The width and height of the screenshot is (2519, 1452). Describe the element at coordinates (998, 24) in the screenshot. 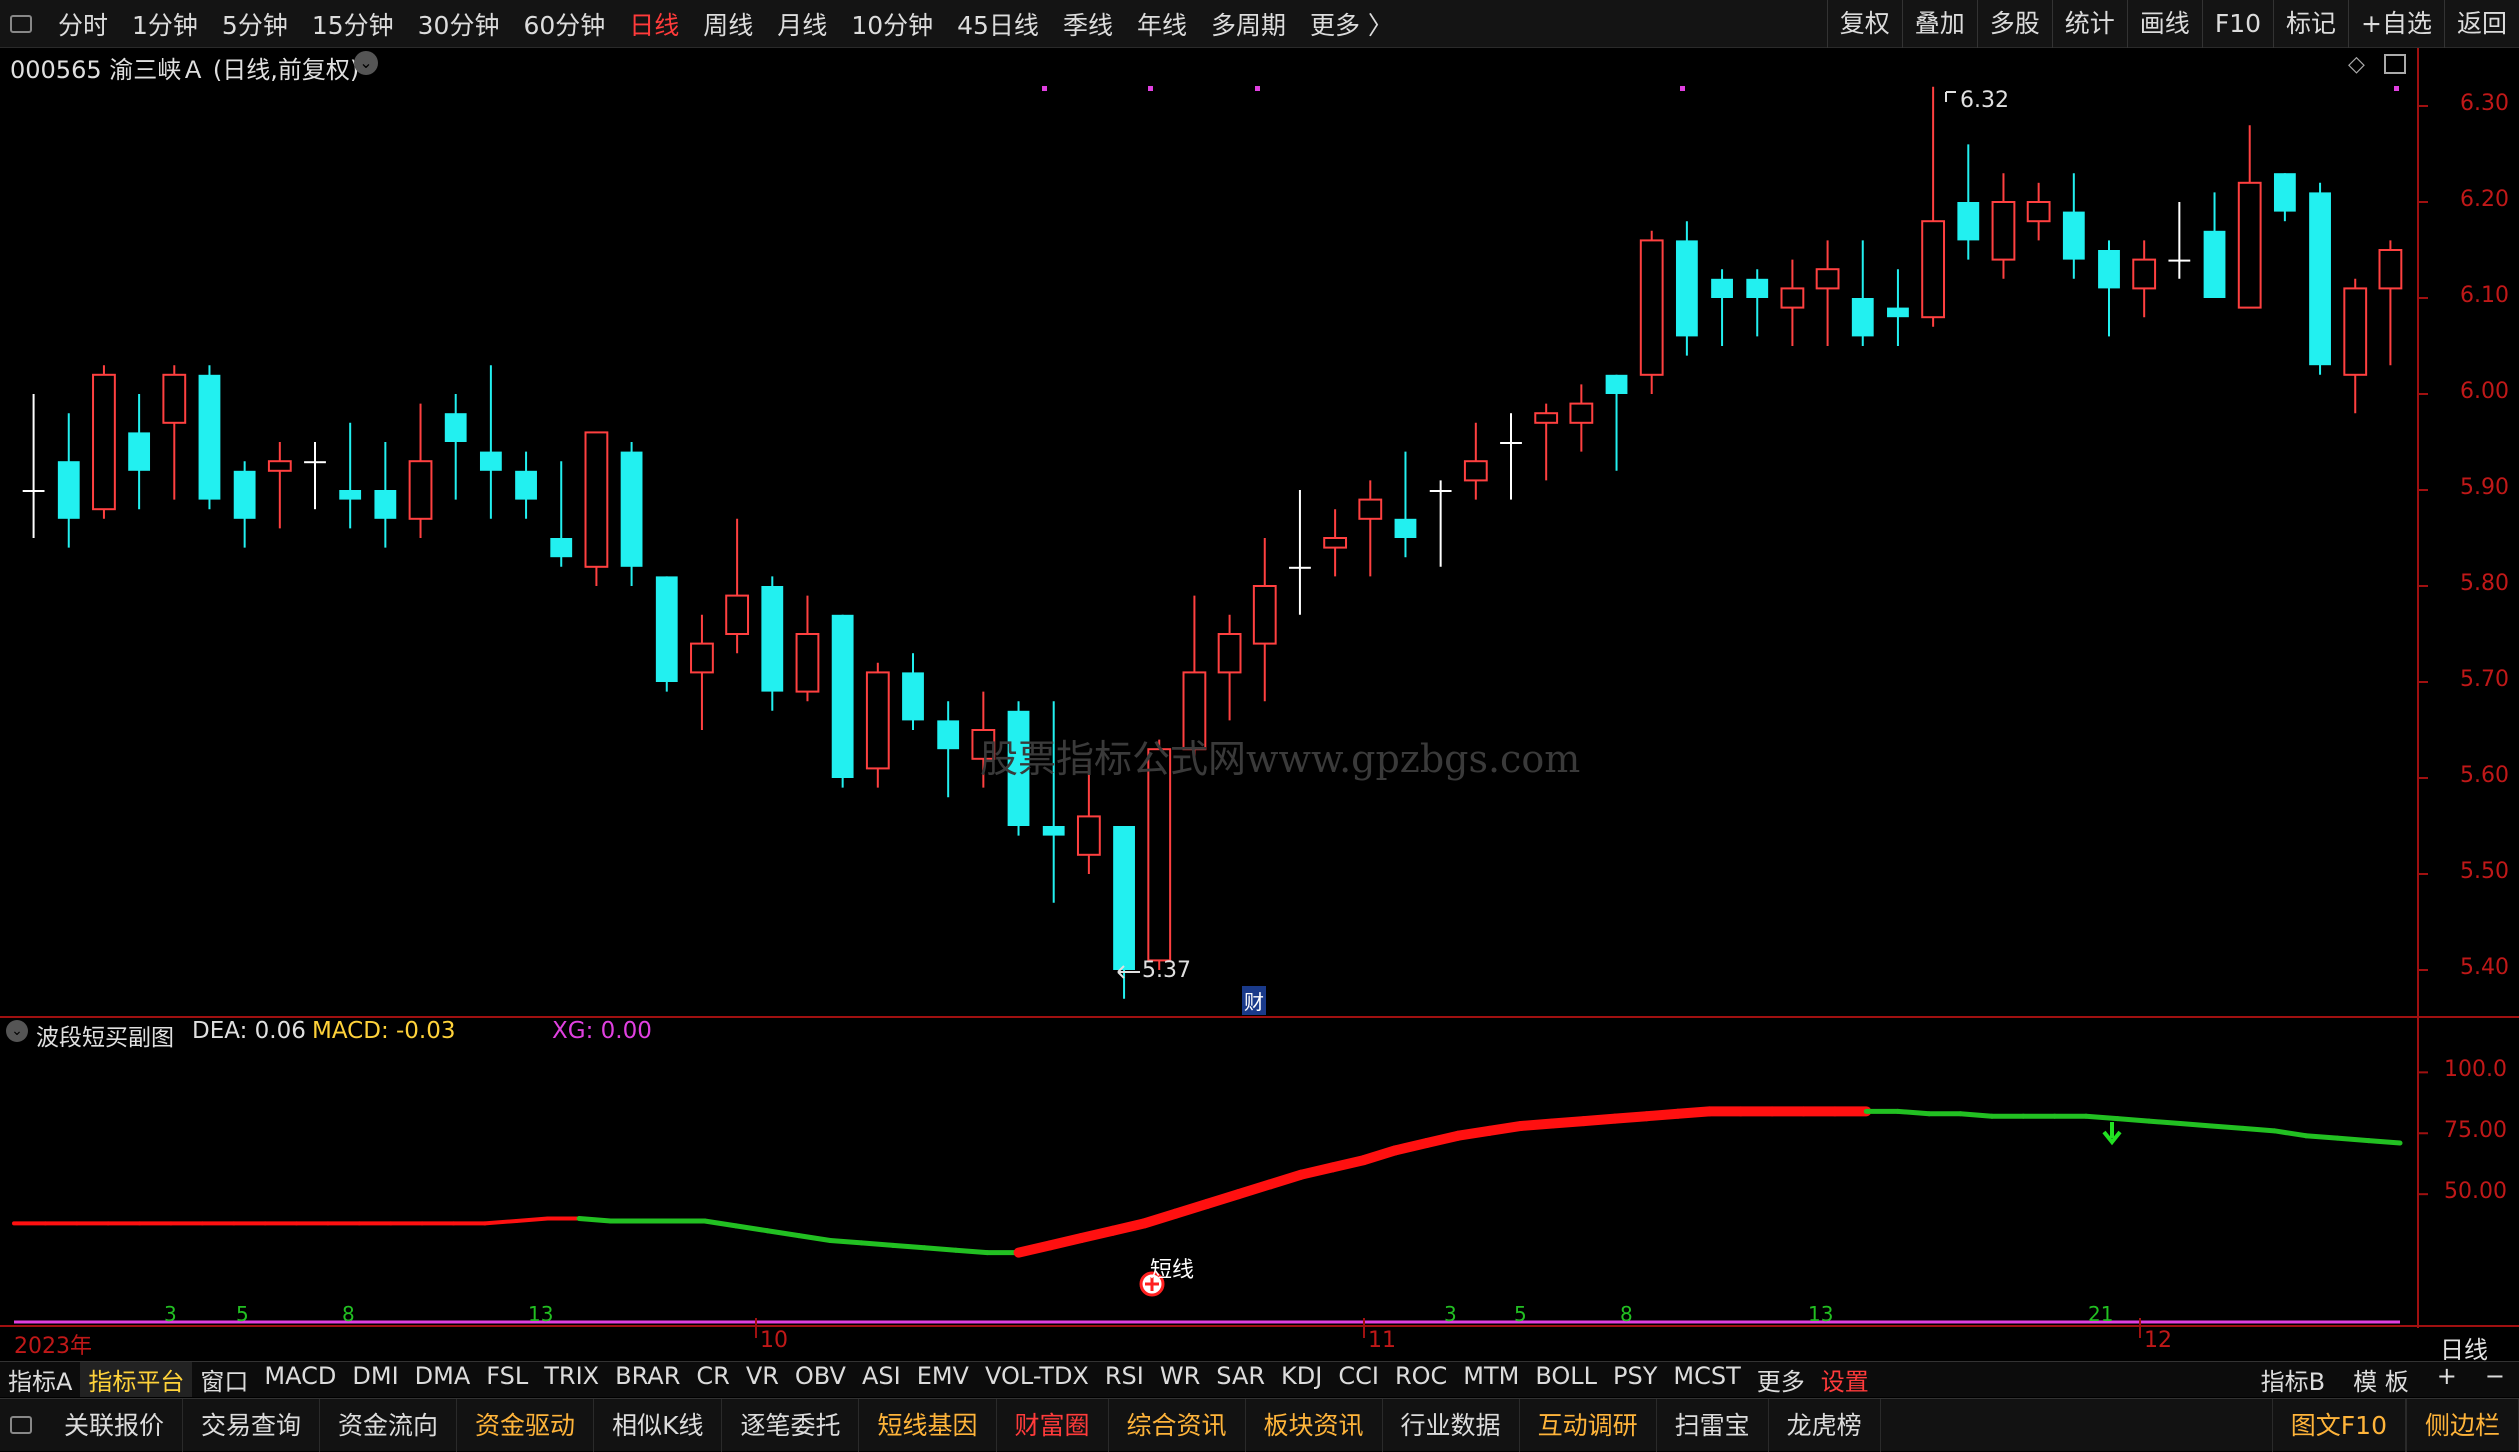

I see `period-tab-10: 45日线` at that location.